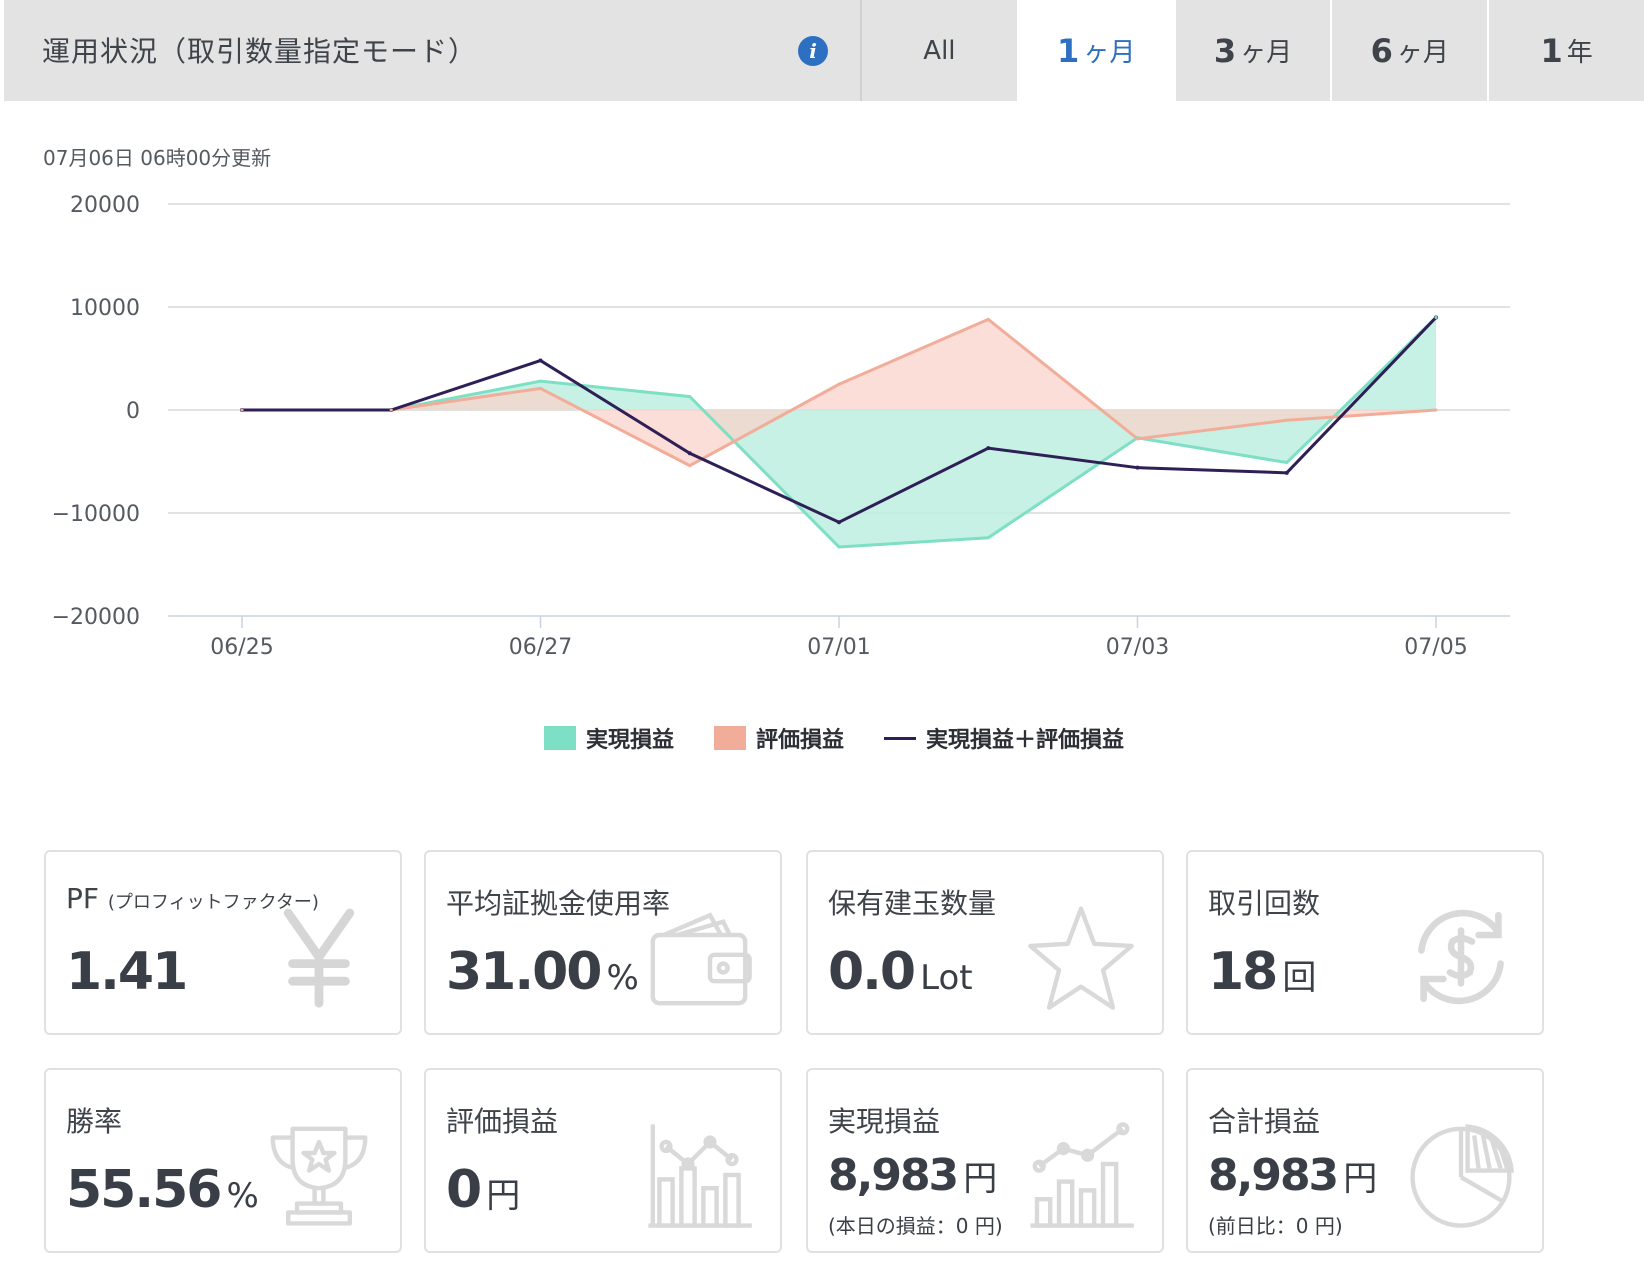 The width and height of the screenshot is (1644, 1266). I want to click on stat-card-realized-pnl: 実現損益 8,983 円 (本日の損益：0 円), so click(985, 1160).